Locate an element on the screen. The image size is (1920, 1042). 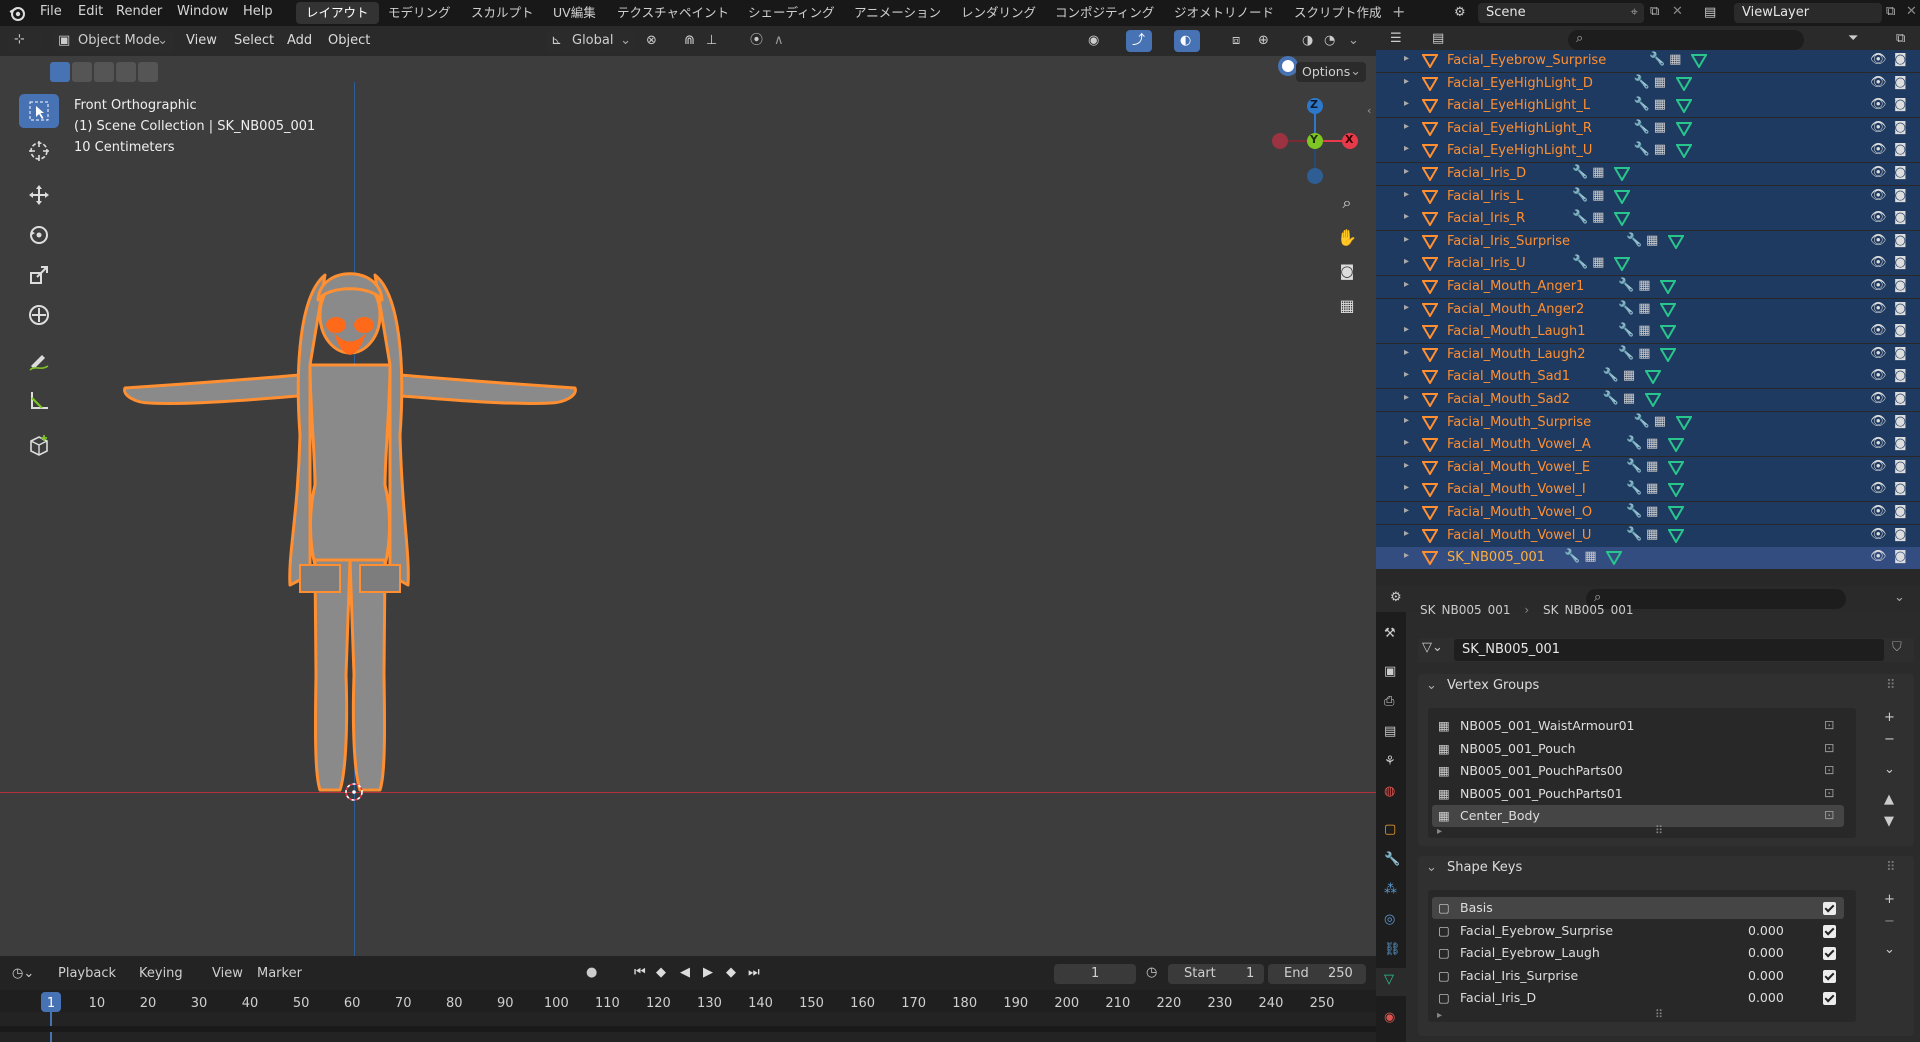
tab-workspace-shading: シェーディング is located at coordinates (791, 13).